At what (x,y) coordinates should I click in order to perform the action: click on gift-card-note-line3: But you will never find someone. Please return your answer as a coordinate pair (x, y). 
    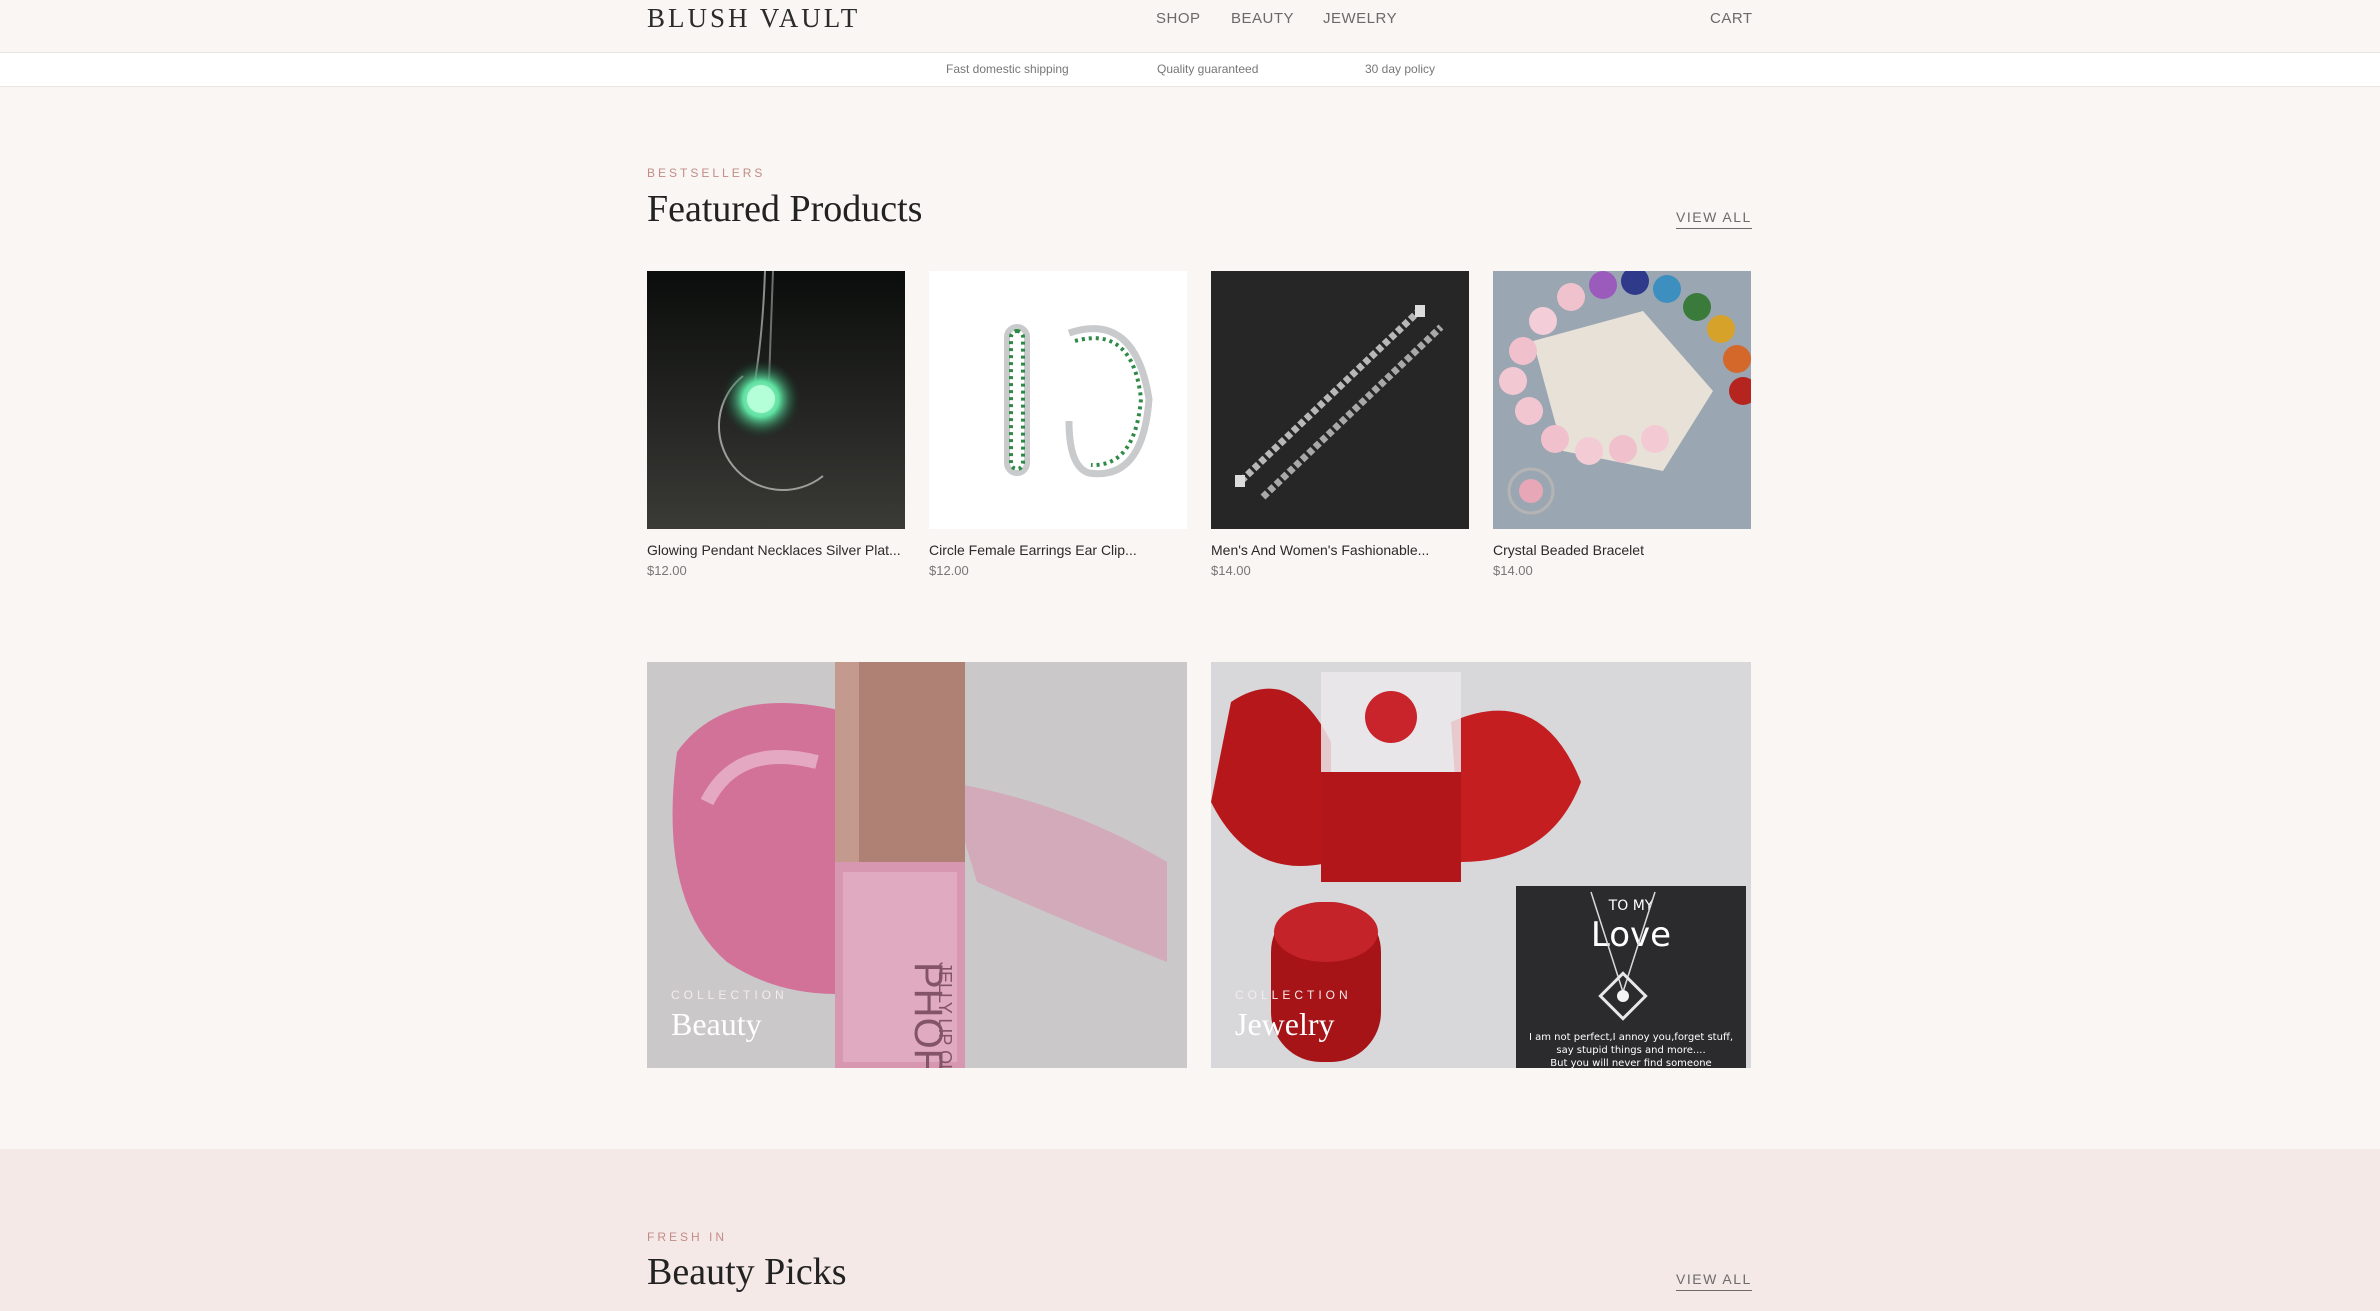
    Looking at the image, I should click on (1630, 1063).